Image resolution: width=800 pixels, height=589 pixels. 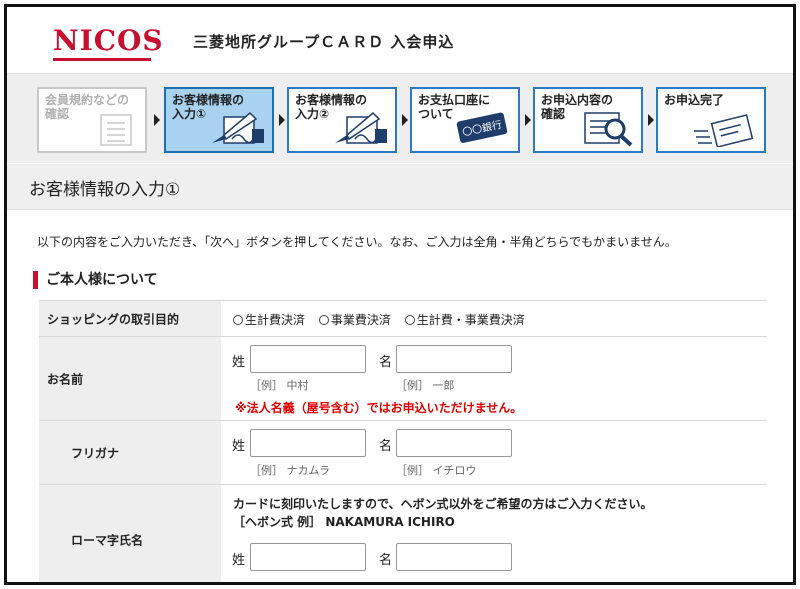 I want to click on radio-label: 事業費決済, so click(x=360, y=320).